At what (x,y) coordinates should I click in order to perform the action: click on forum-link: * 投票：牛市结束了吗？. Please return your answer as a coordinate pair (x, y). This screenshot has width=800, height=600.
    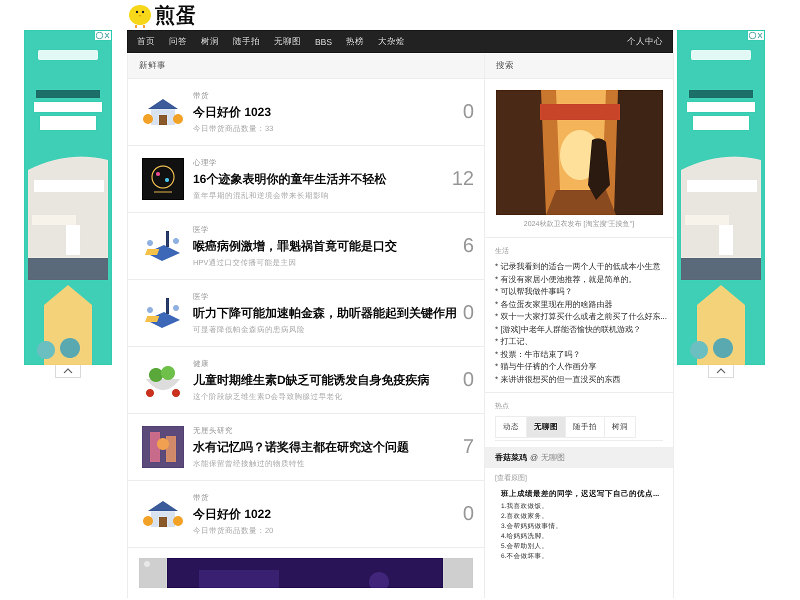
    Looking at the image, I should click on (579, 354).